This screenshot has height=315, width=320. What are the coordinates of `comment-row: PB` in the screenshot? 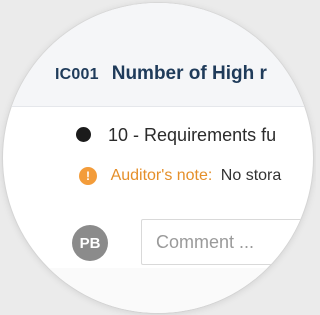 It's located at (192, 243).